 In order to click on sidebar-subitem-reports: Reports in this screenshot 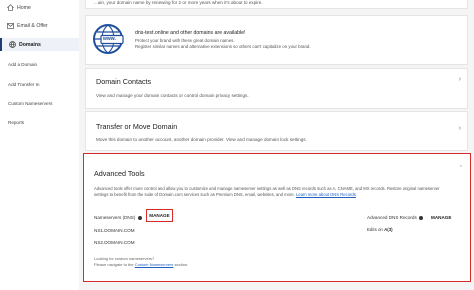, I will do `click(16, 122)`.